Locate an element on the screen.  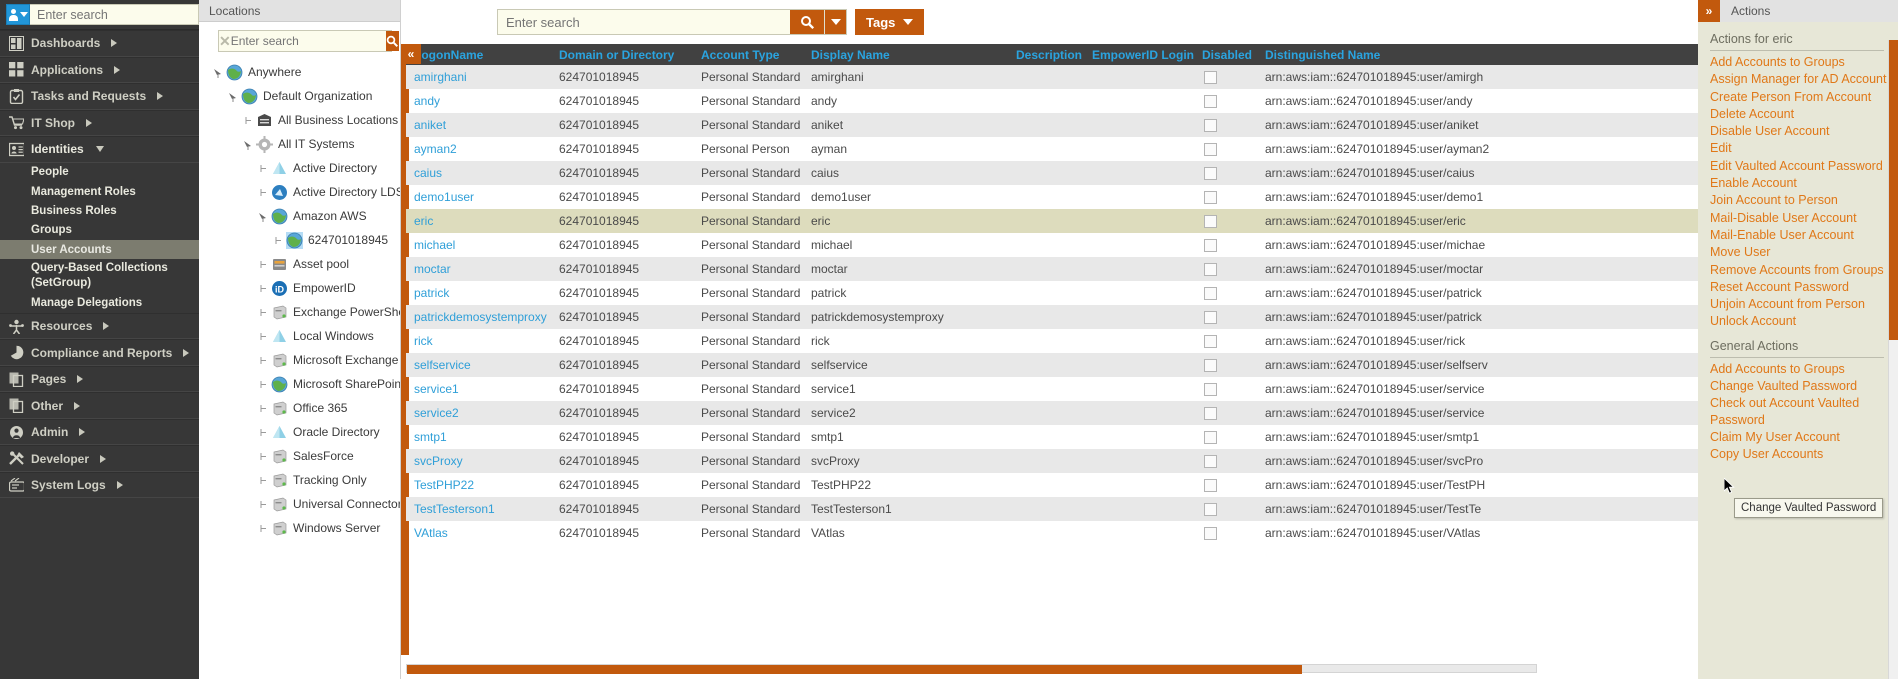
grid-search-input is located at coordinates (644, 22).